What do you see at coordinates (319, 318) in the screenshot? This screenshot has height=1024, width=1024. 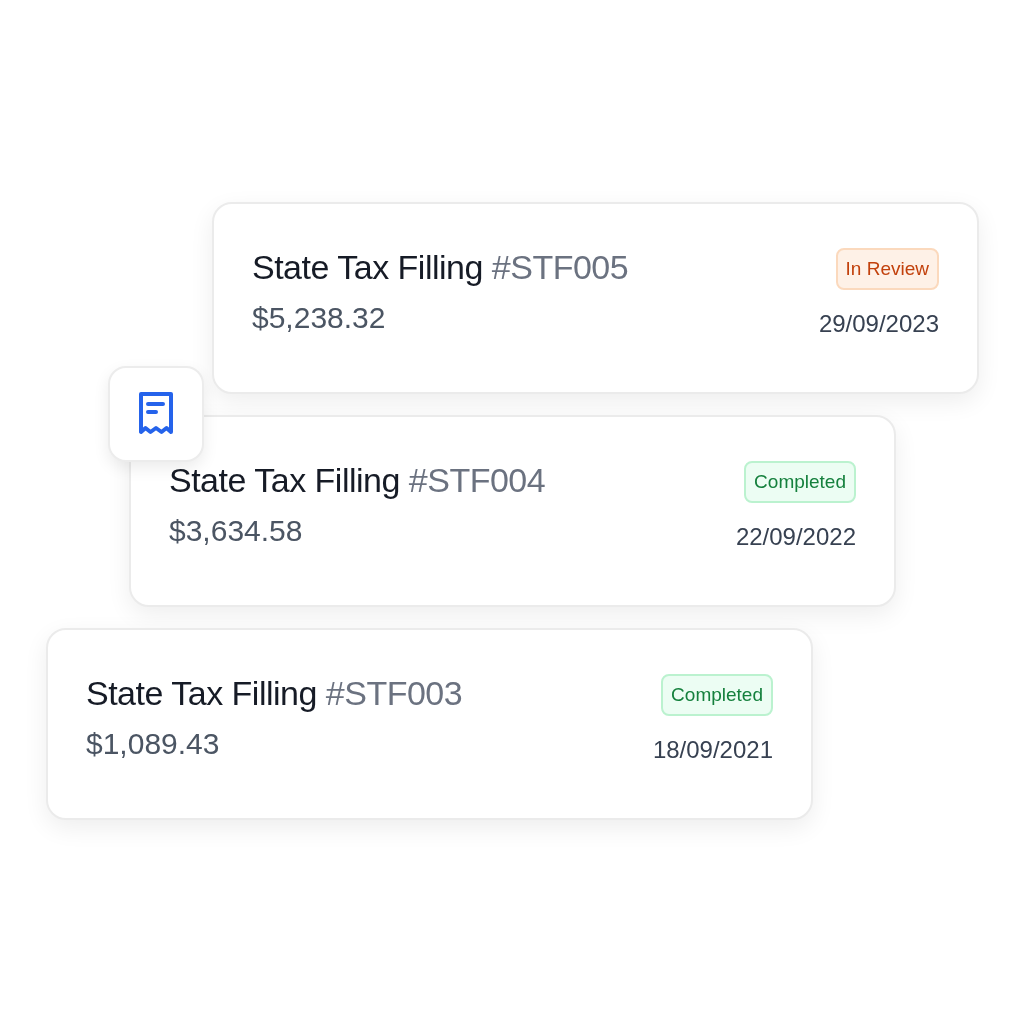 I see `filing-amount: $5,238.32` at bounding box center [319, 318].